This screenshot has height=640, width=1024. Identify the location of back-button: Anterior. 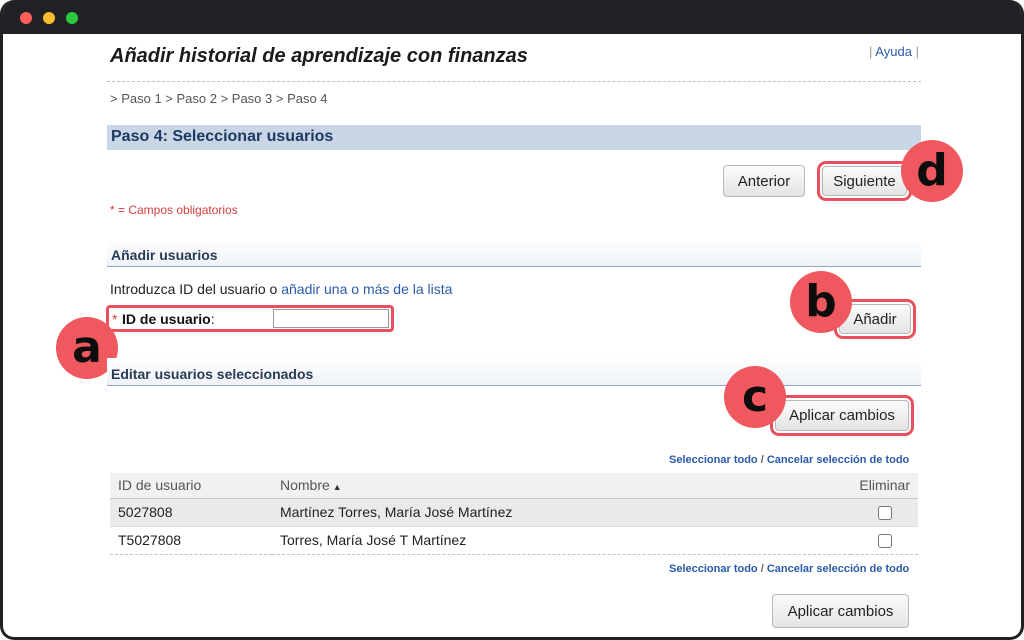
(764, 181).